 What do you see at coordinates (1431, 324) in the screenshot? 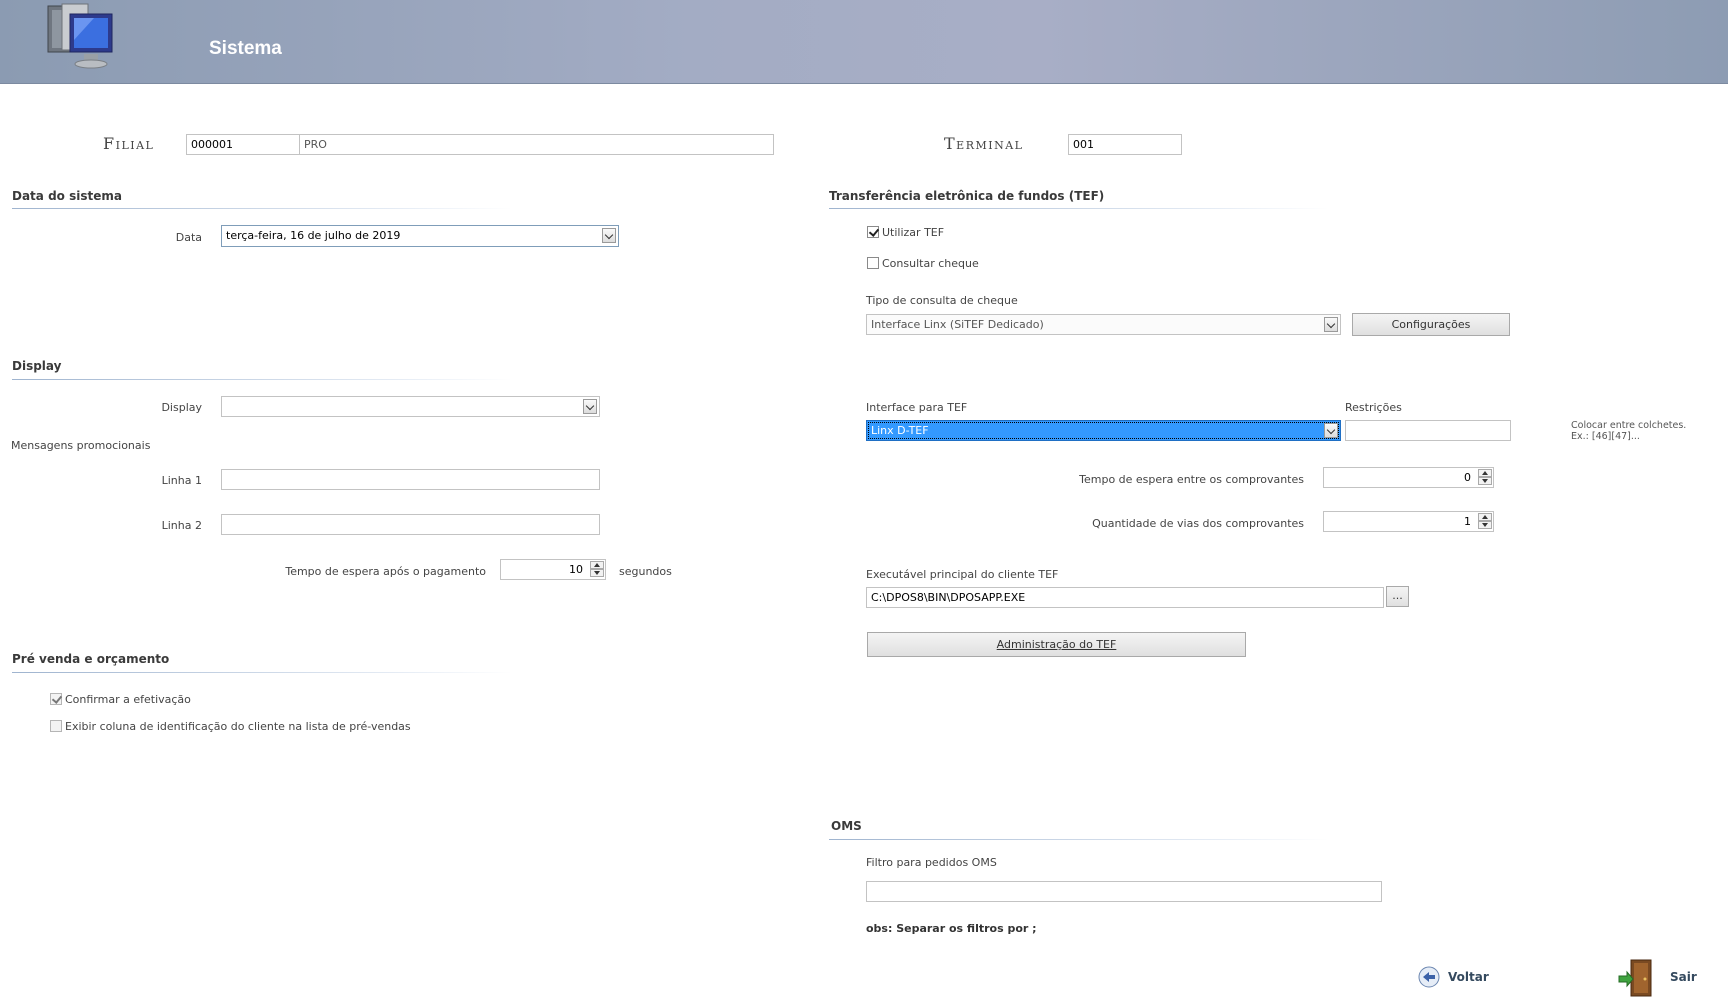
I see `configuracoes-button: Configurações` at bounding box center [1431, 324].